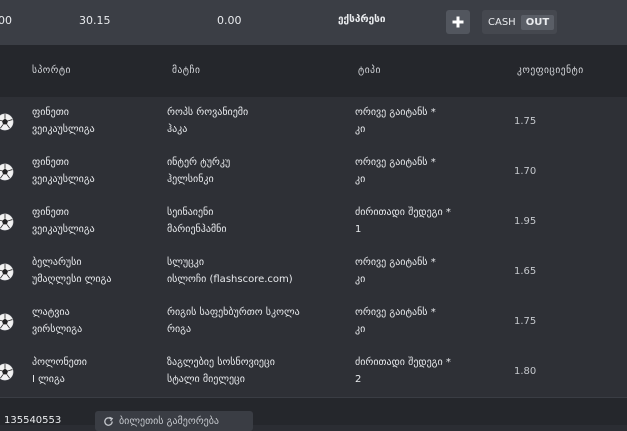 Image resolution: width=627 pixels, height=431 pixels. What do you see at coordinates (358, 379) in the screenshot?
I see `selection: 2` at bounding box center [358, 379].